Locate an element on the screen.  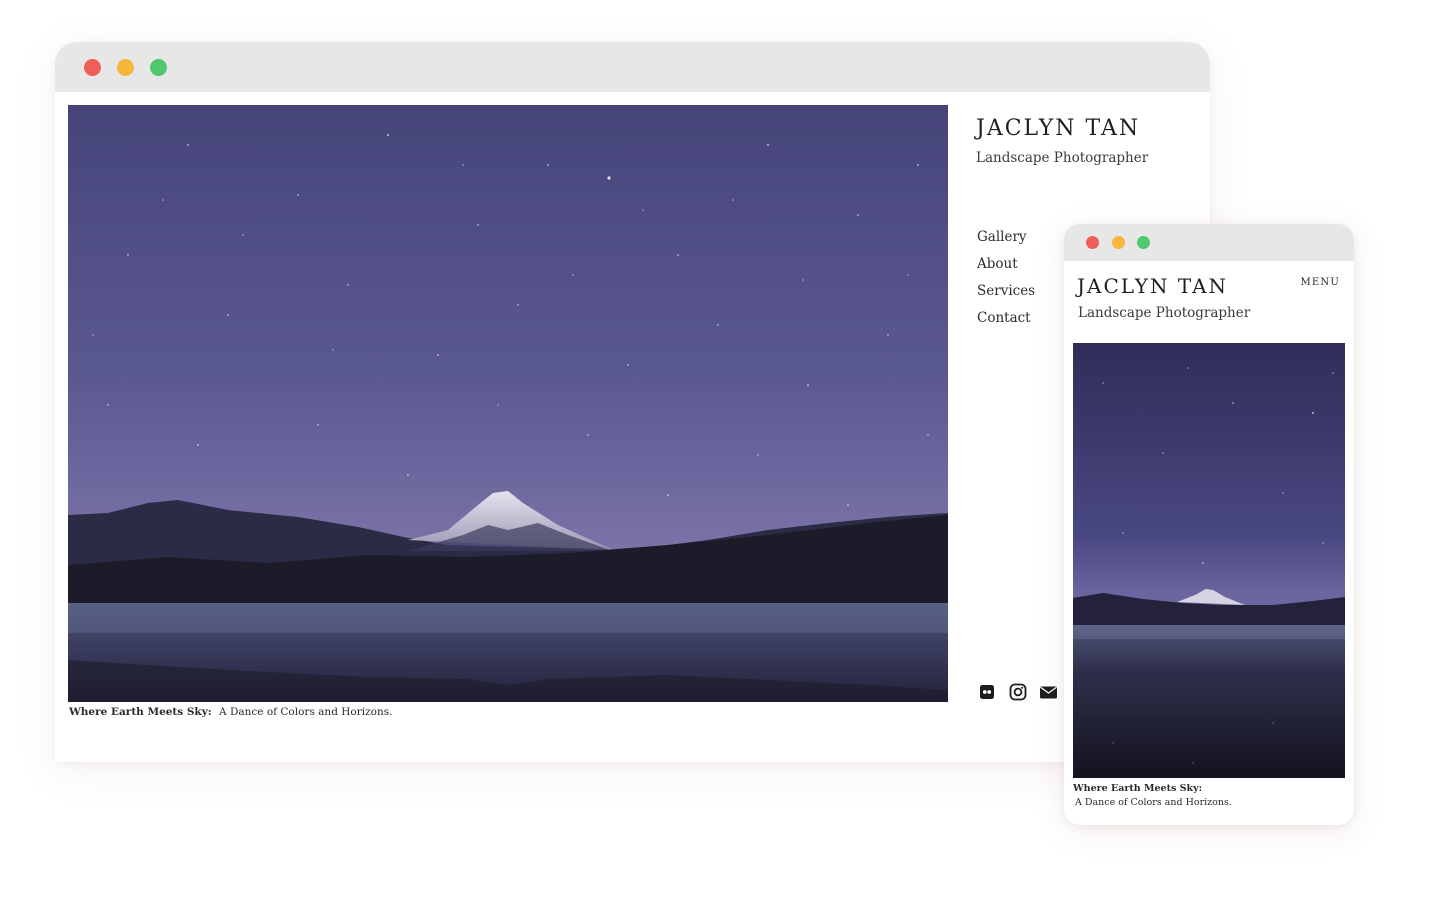
mobile-maximize-window-button is located at coordinates (1143, 242).